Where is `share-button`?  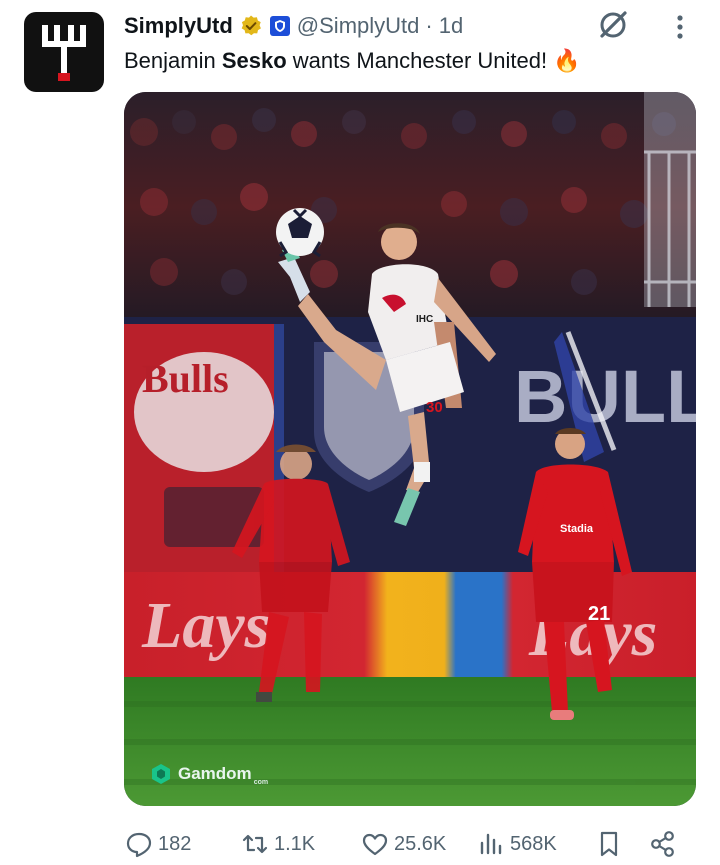 share-button is located at coordinates (663, 844).